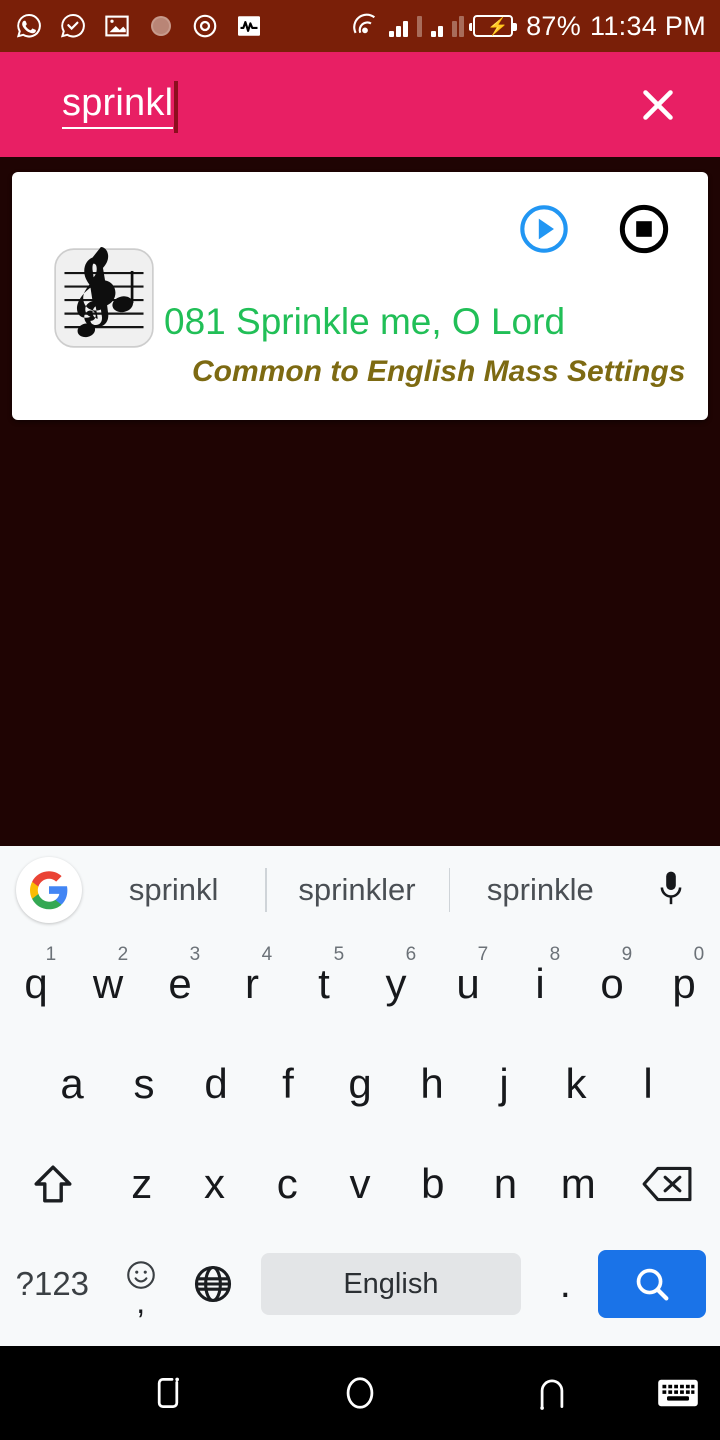 The image size is (720, 1440). What do you see at coordinates (267, 954) in the screenshot?
I see `key-hint: 4` at bounding box center [267, 954].